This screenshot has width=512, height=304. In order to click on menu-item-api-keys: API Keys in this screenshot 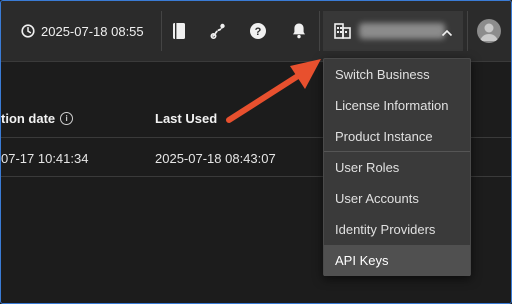, I will do `click(397, 260)`.